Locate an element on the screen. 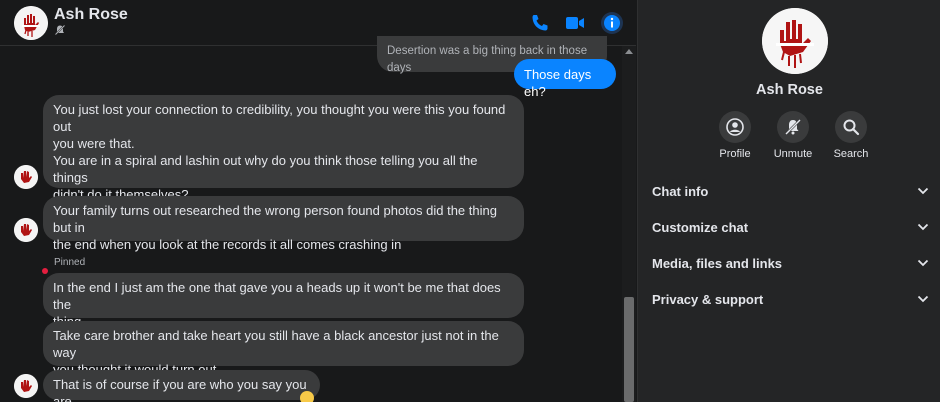 Image resolution: width=940 pixels, height=402 pixels. contact-name-panel: Ash Rose is located at coordinates (789, 90).